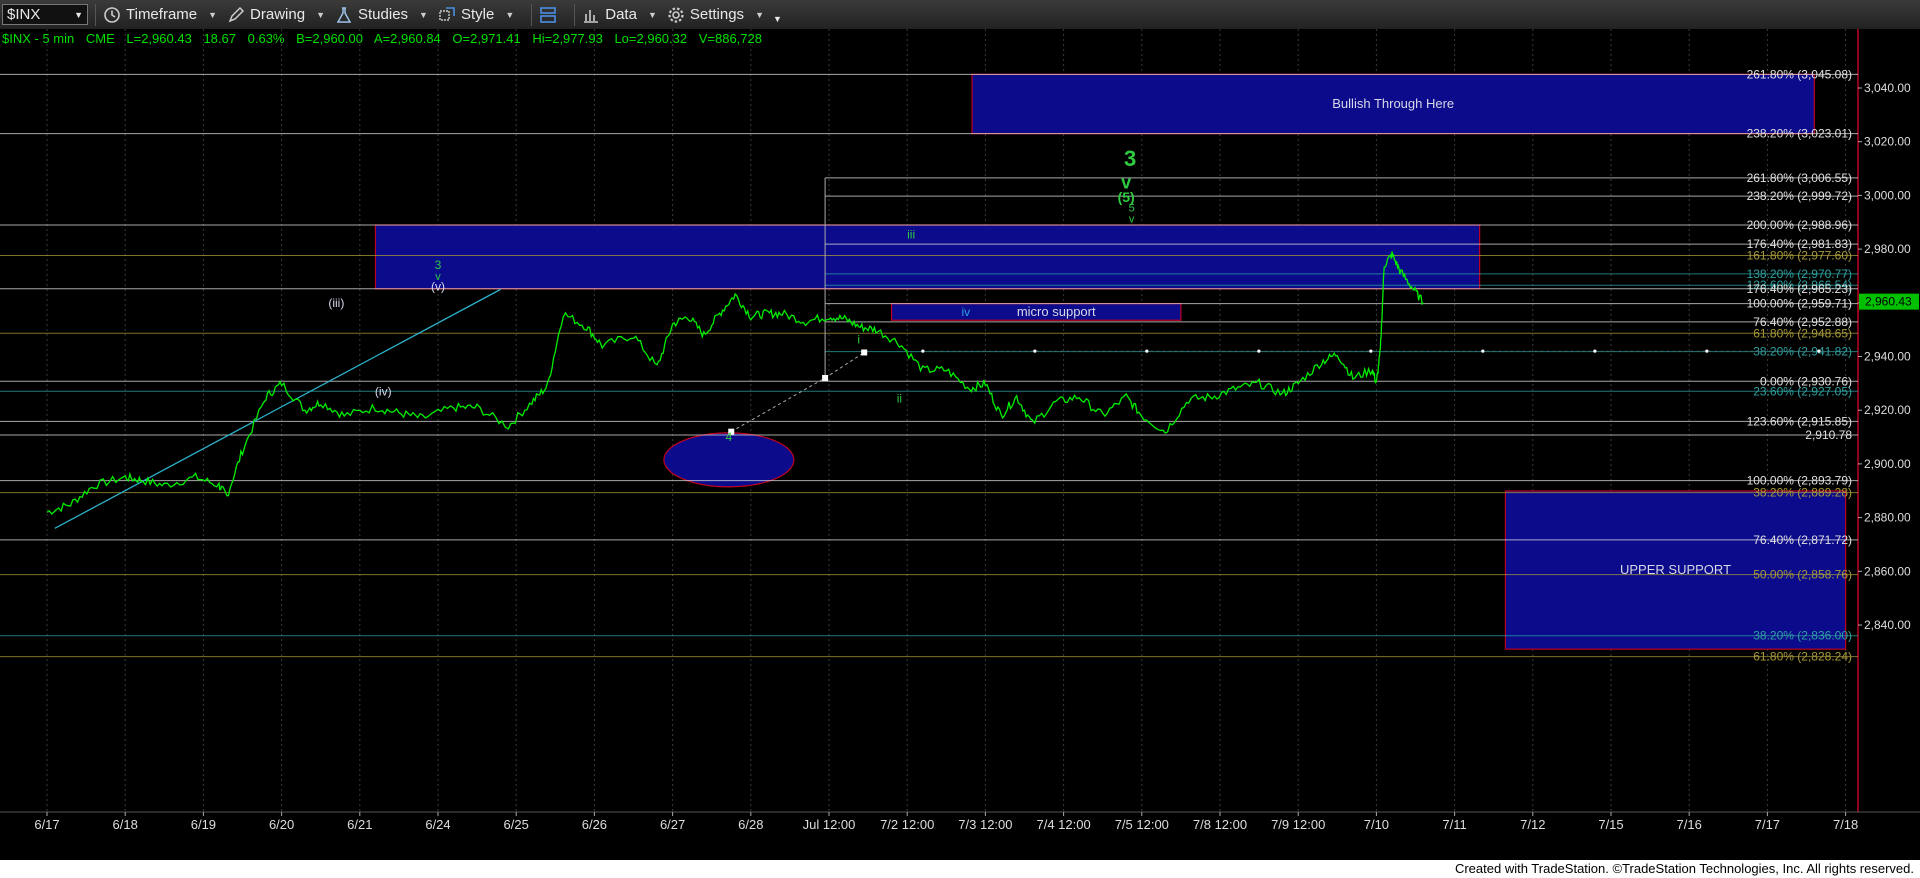 The height and width of the screenshot is (878, 1920). What do you see at coordinates (1887, 195) in the screenshot?
I see `y-tick-label: 3,000.00` at bounding box center [1887, 195].